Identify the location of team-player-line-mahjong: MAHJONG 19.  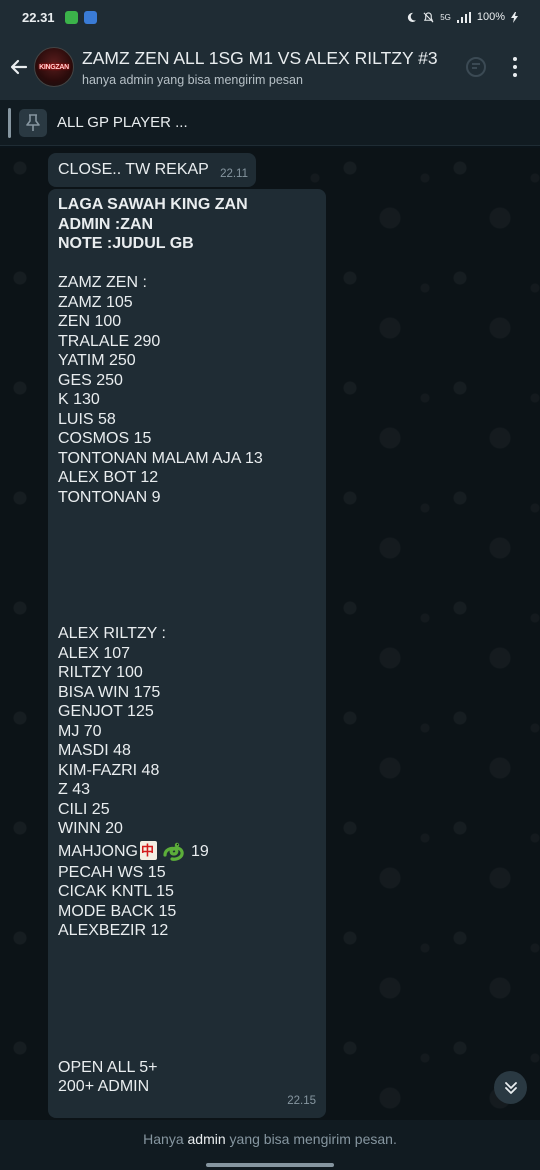
(187, 851).